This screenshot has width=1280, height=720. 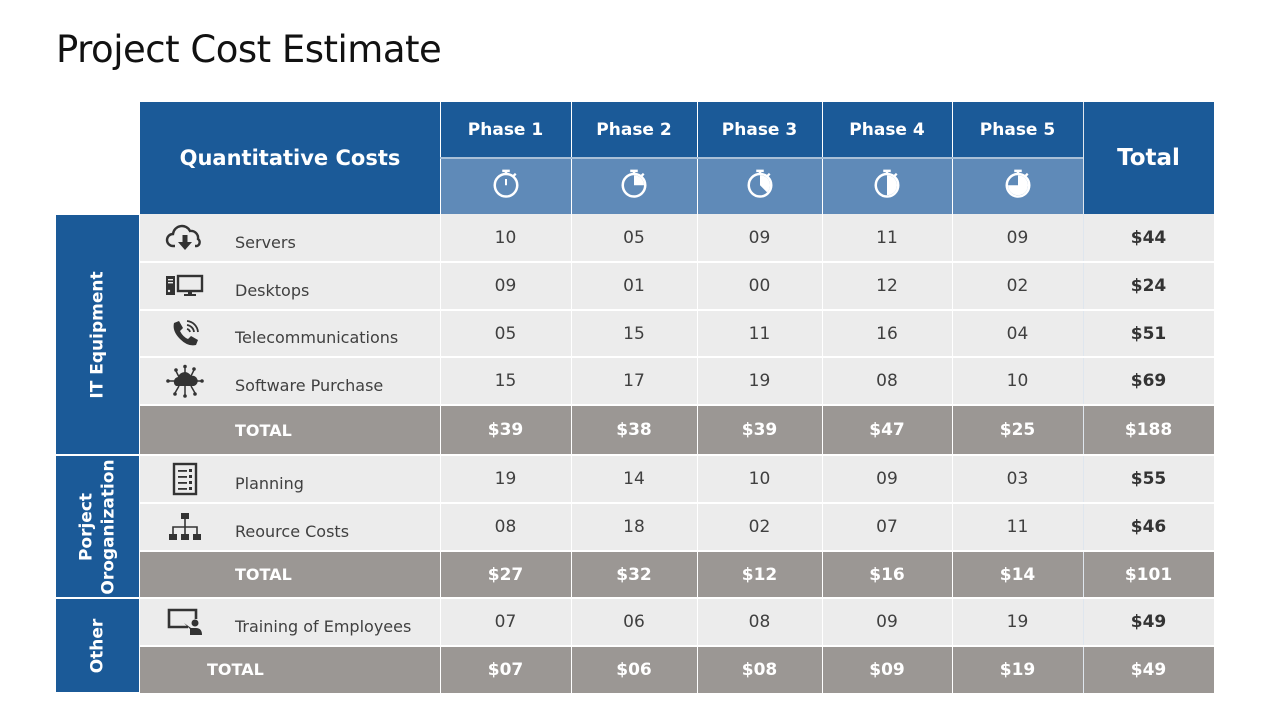 I want to click on header-quantitative-costs: Quantitative Costs, so click(x=290, y=158).